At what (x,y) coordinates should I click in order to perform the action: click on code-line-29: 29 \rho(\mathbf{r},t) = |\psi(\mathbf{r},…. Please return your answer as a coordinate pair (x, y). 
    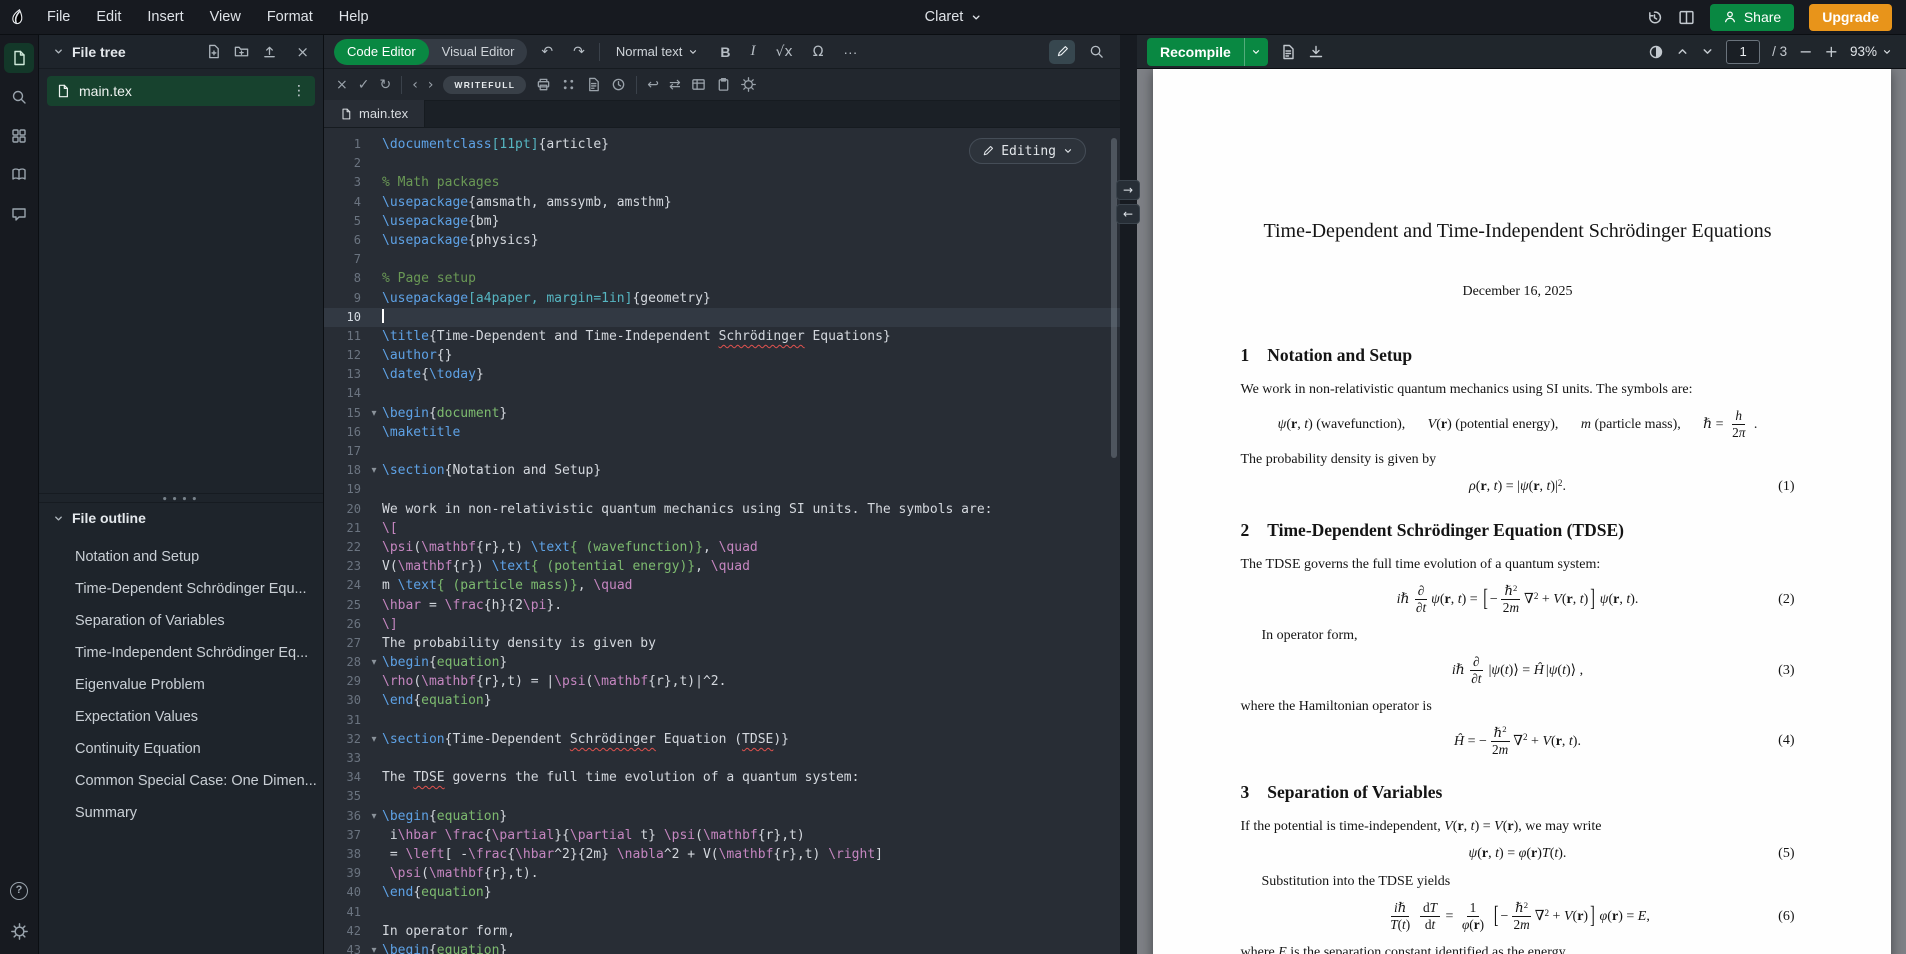
    Looking at the image, I should click on (722, 681).